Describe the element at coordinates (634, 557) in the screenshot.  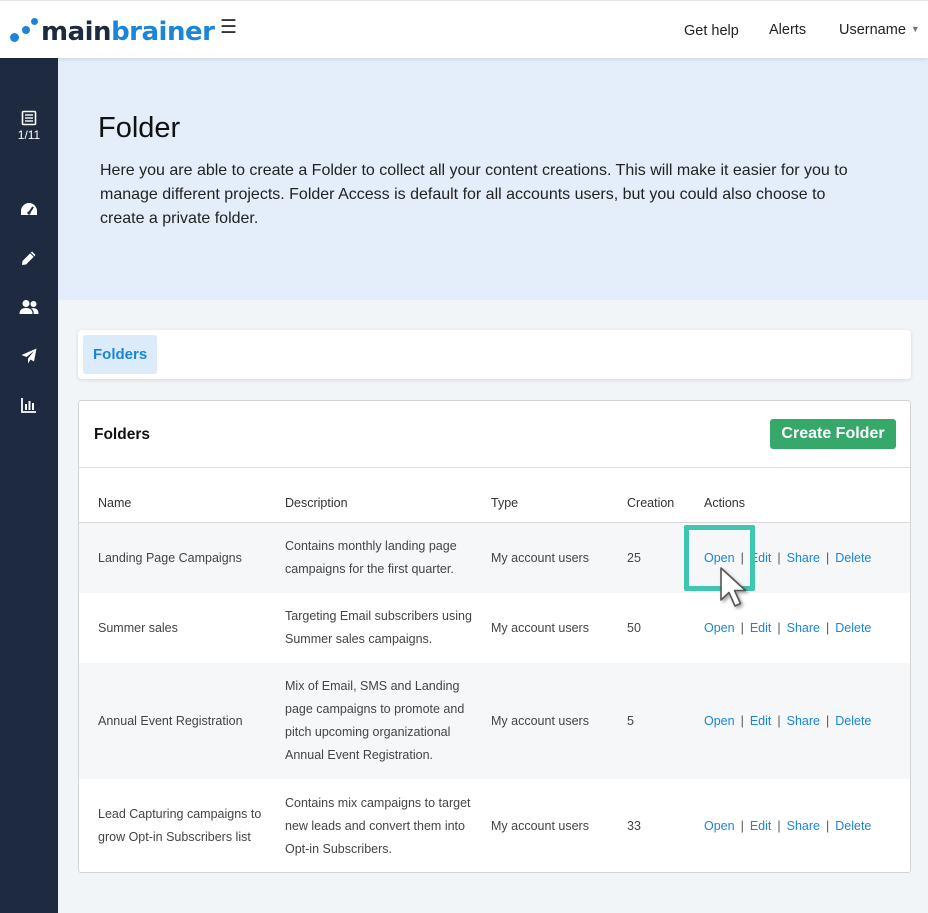
I see `folder-creation: 25` at that location.